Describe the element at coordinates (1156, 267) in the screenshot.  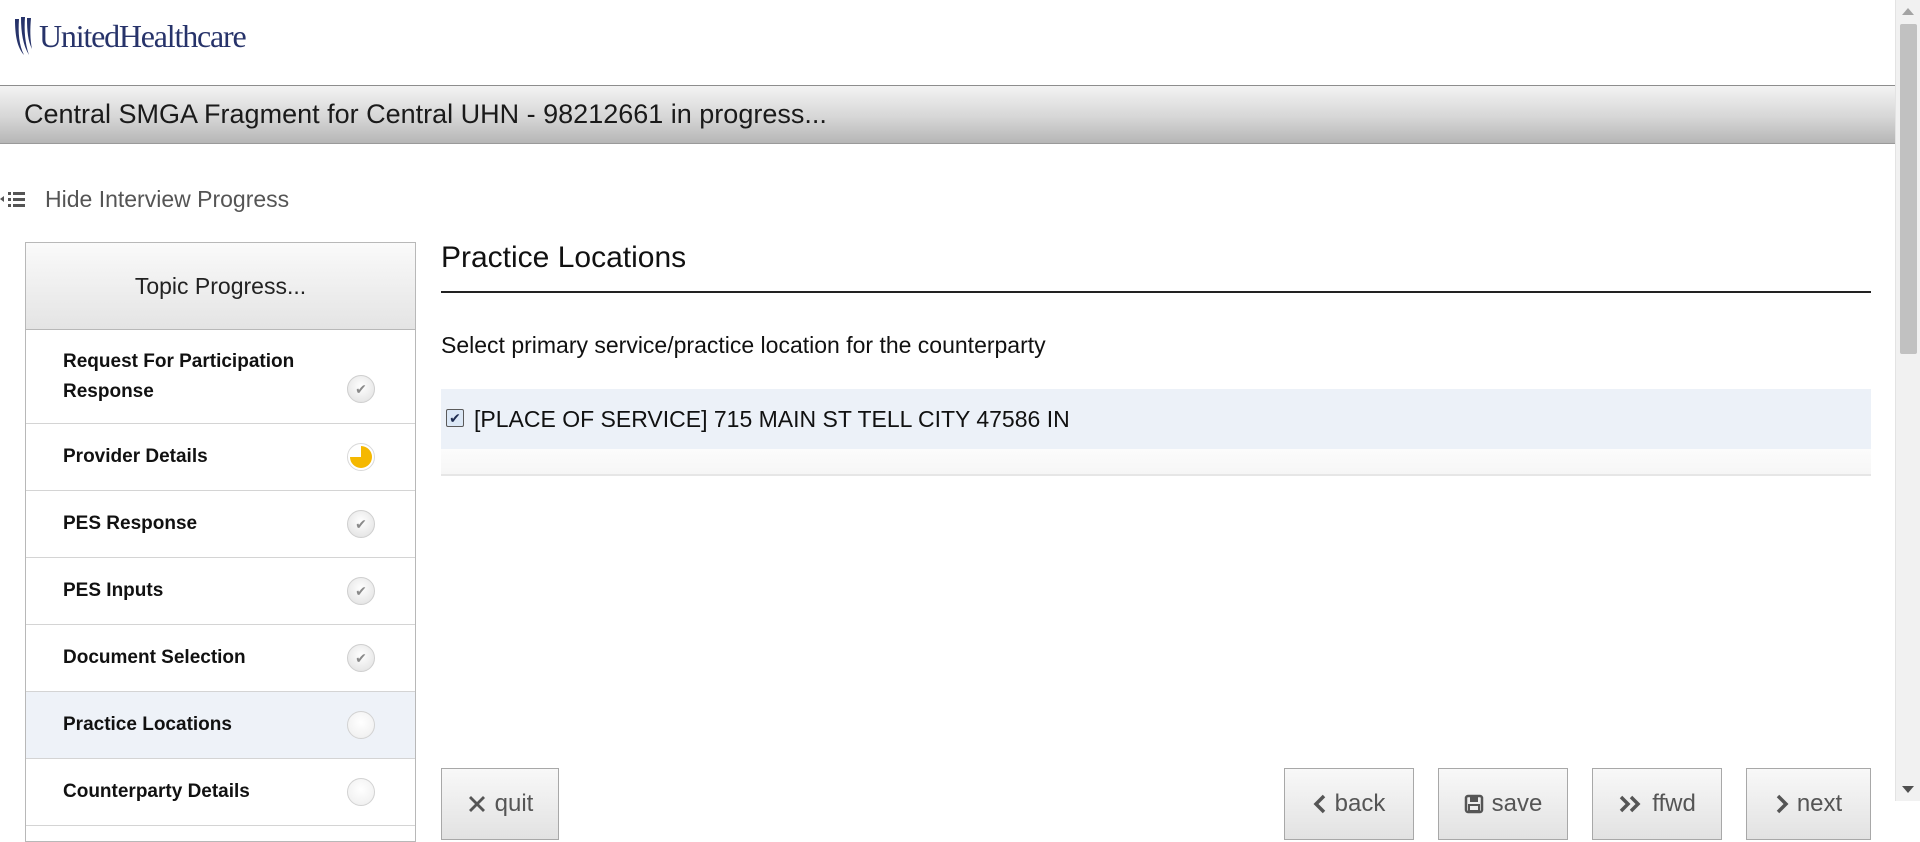
I see `section-title: Practice Locations` at that location.